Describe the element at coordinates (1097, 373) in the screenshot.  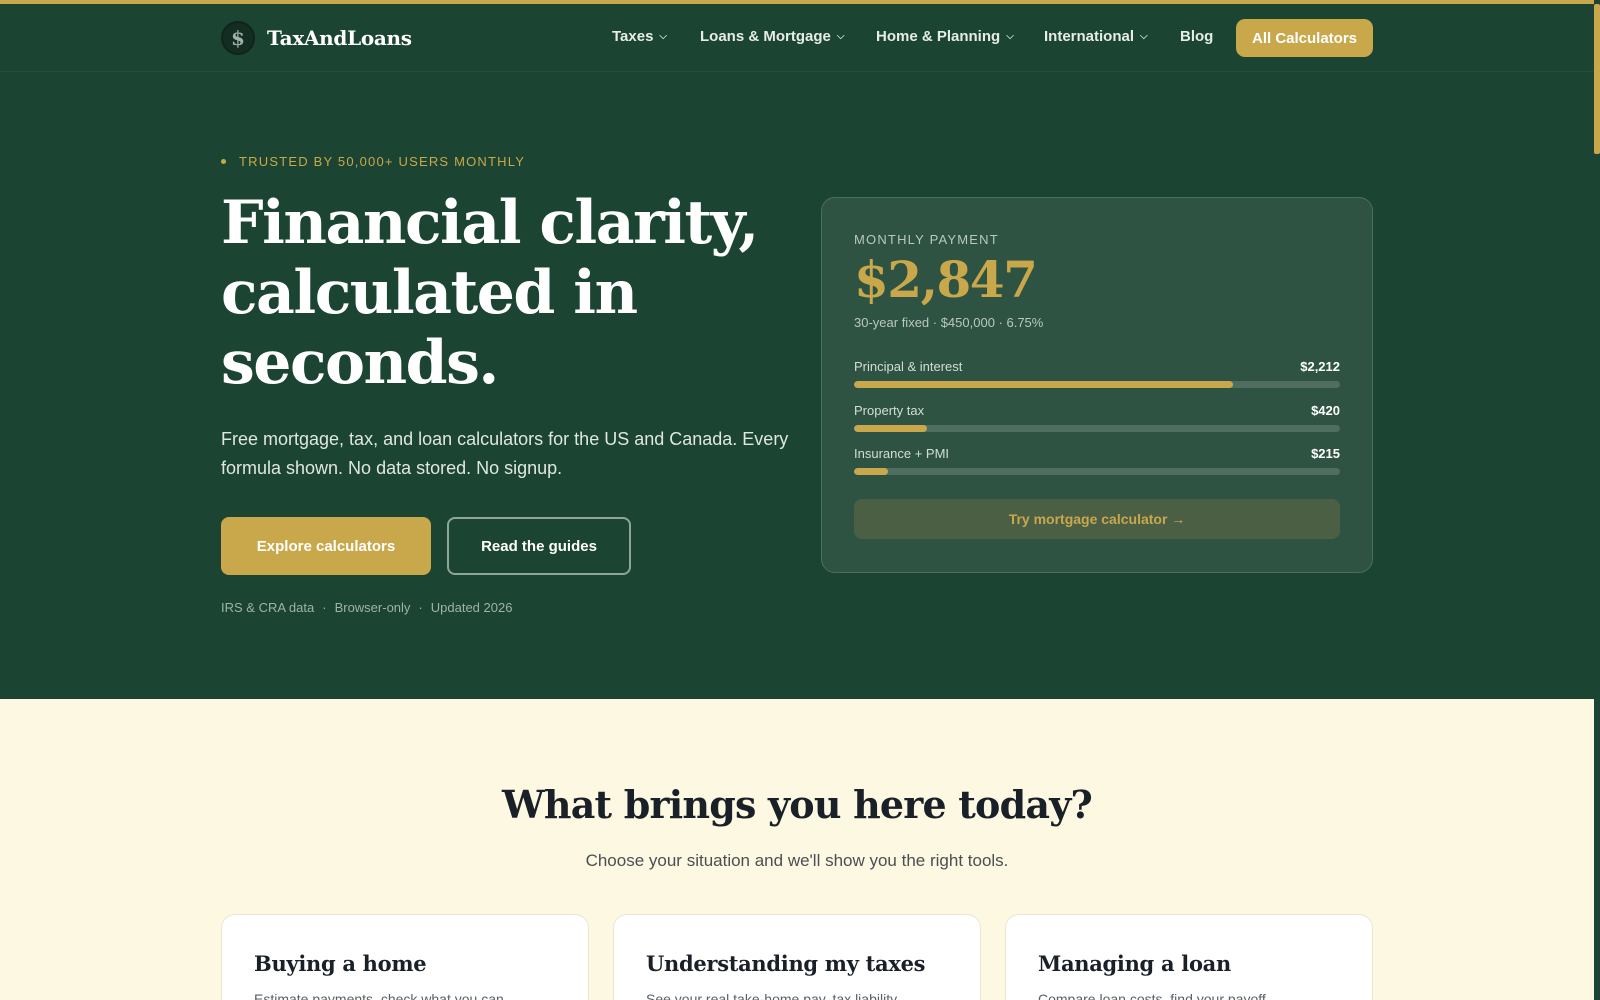
I see `breakdown-row-principal: Principal & interest $2,212` at that location.